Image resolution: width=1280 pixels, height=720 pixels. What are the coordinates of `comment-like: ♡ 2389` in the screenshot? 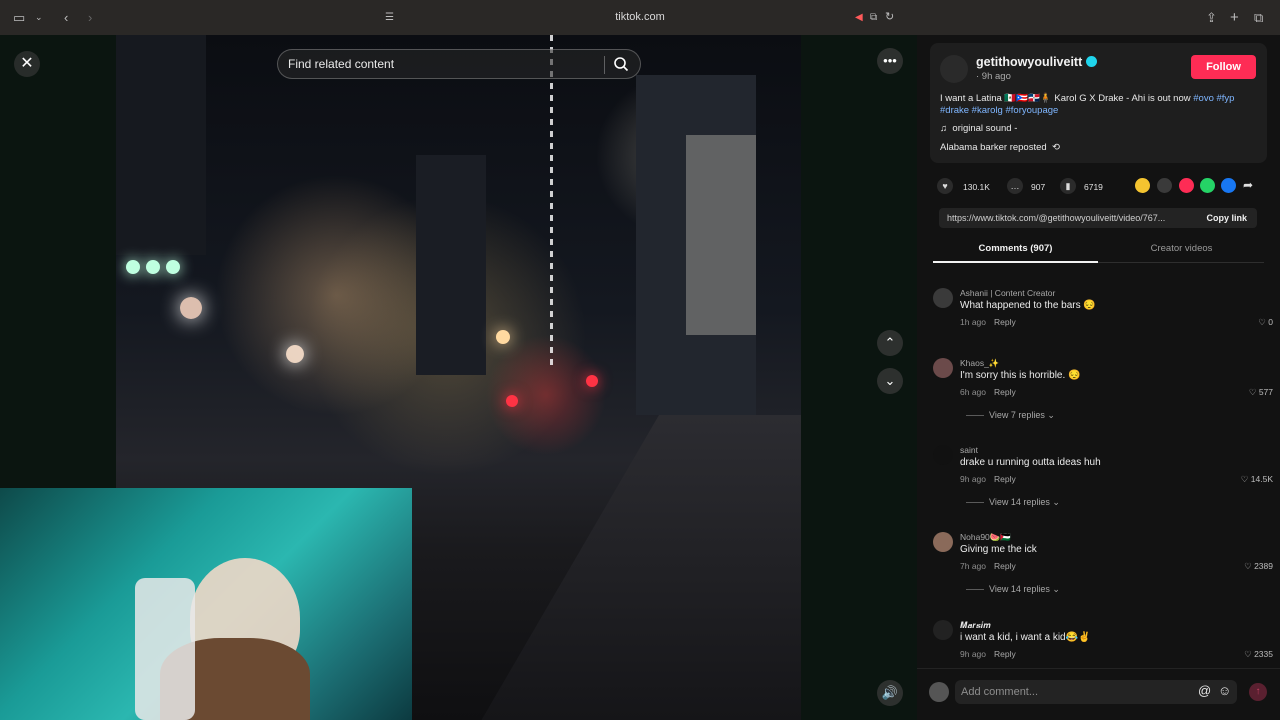 It's located at (1258, 566).